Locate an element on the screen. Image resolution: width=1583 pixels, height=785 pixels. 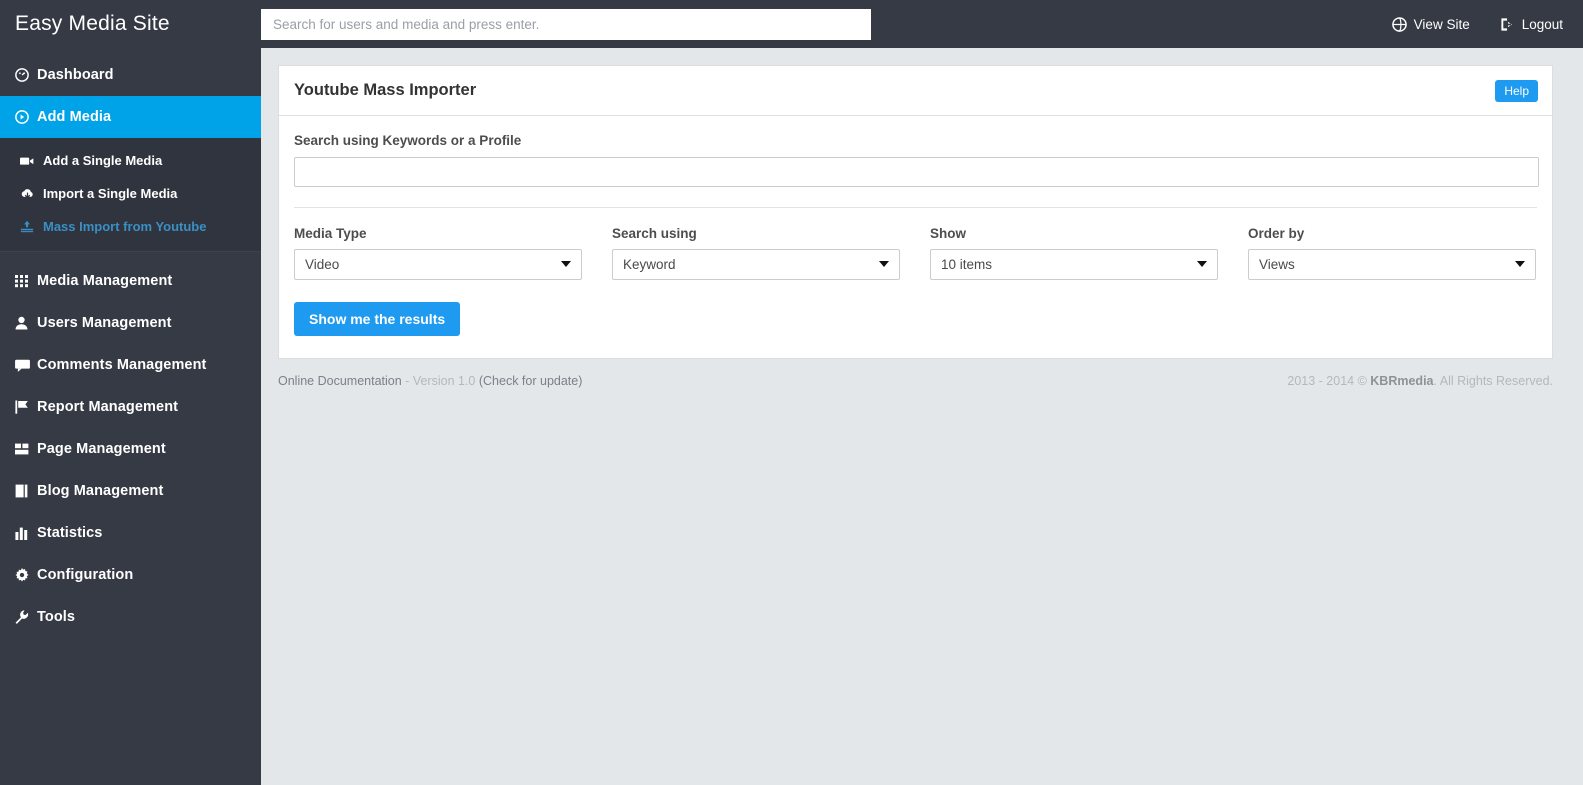
sidebar-item-add-media: Add Media is located at coordinates (130, 117).